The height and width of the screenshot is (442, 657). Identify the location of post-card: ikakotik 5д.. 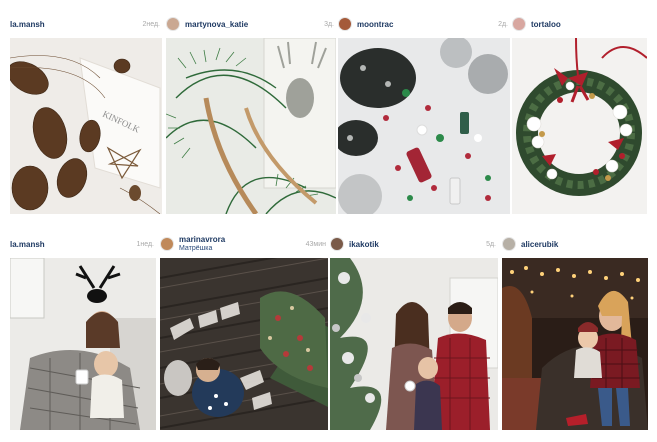
(414, 332).